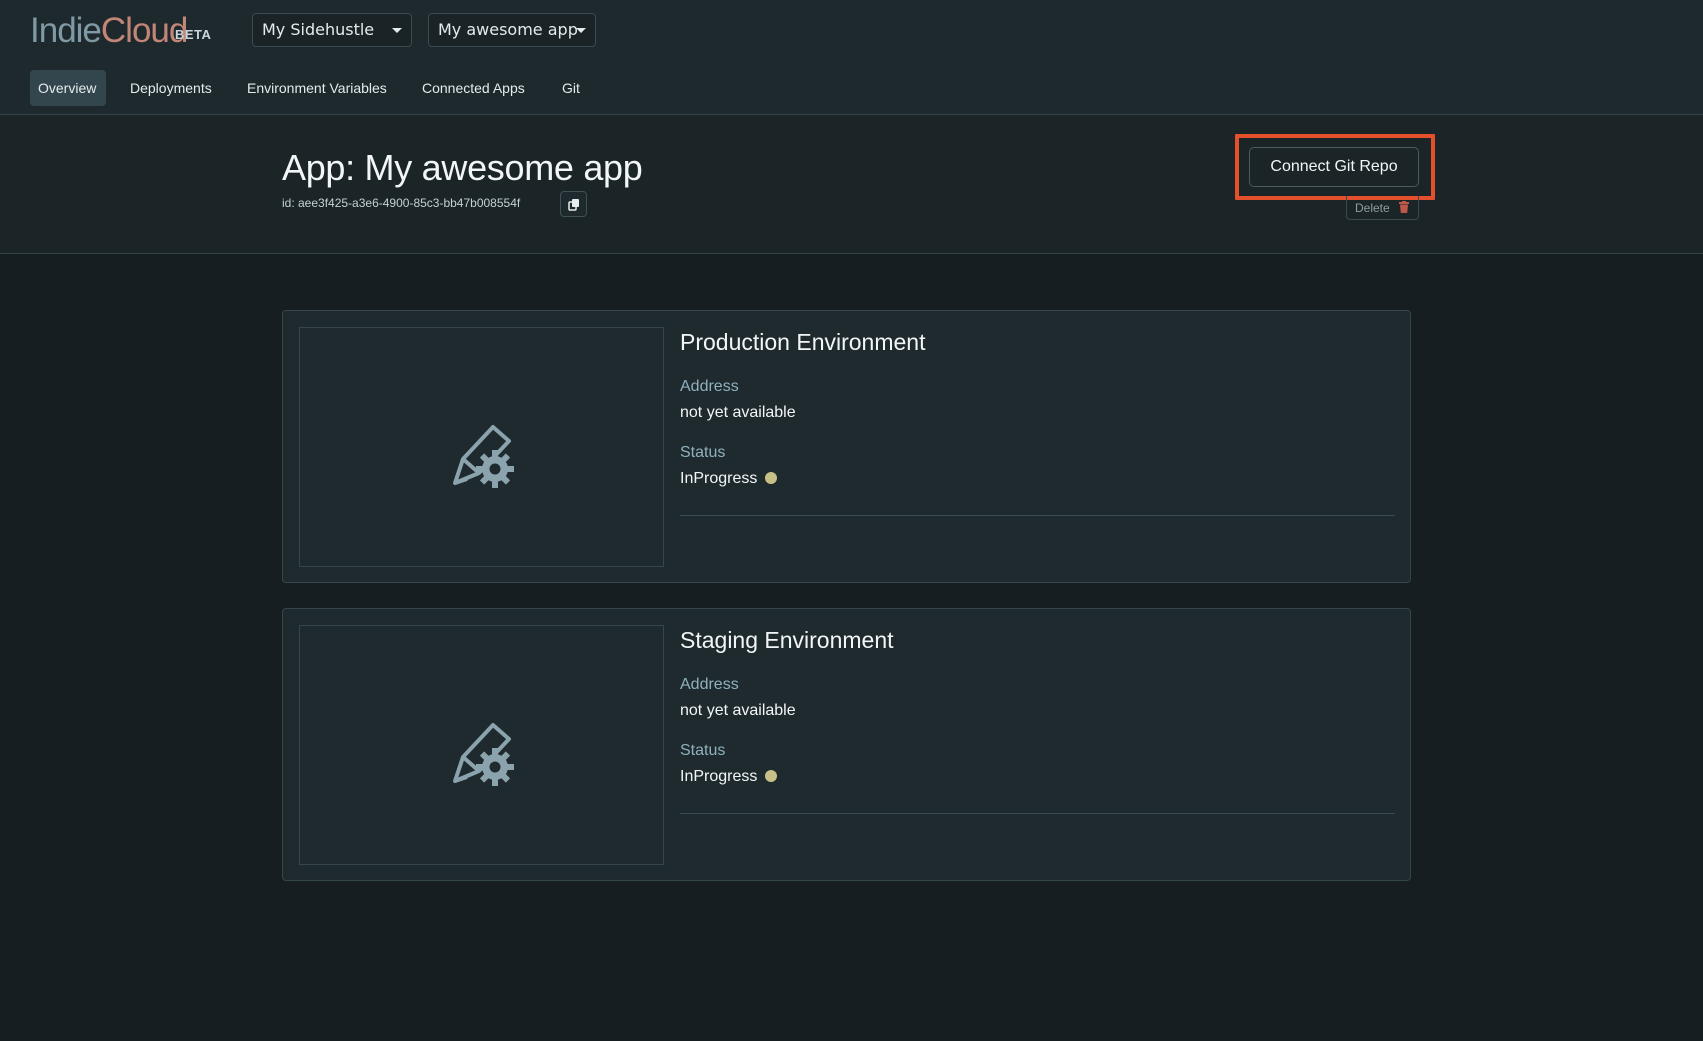 The image size is (1703, 1041). Describe the element at coordinates (66, 30) in the screenshot. I see `logo-indie-text: Indie` at that location.